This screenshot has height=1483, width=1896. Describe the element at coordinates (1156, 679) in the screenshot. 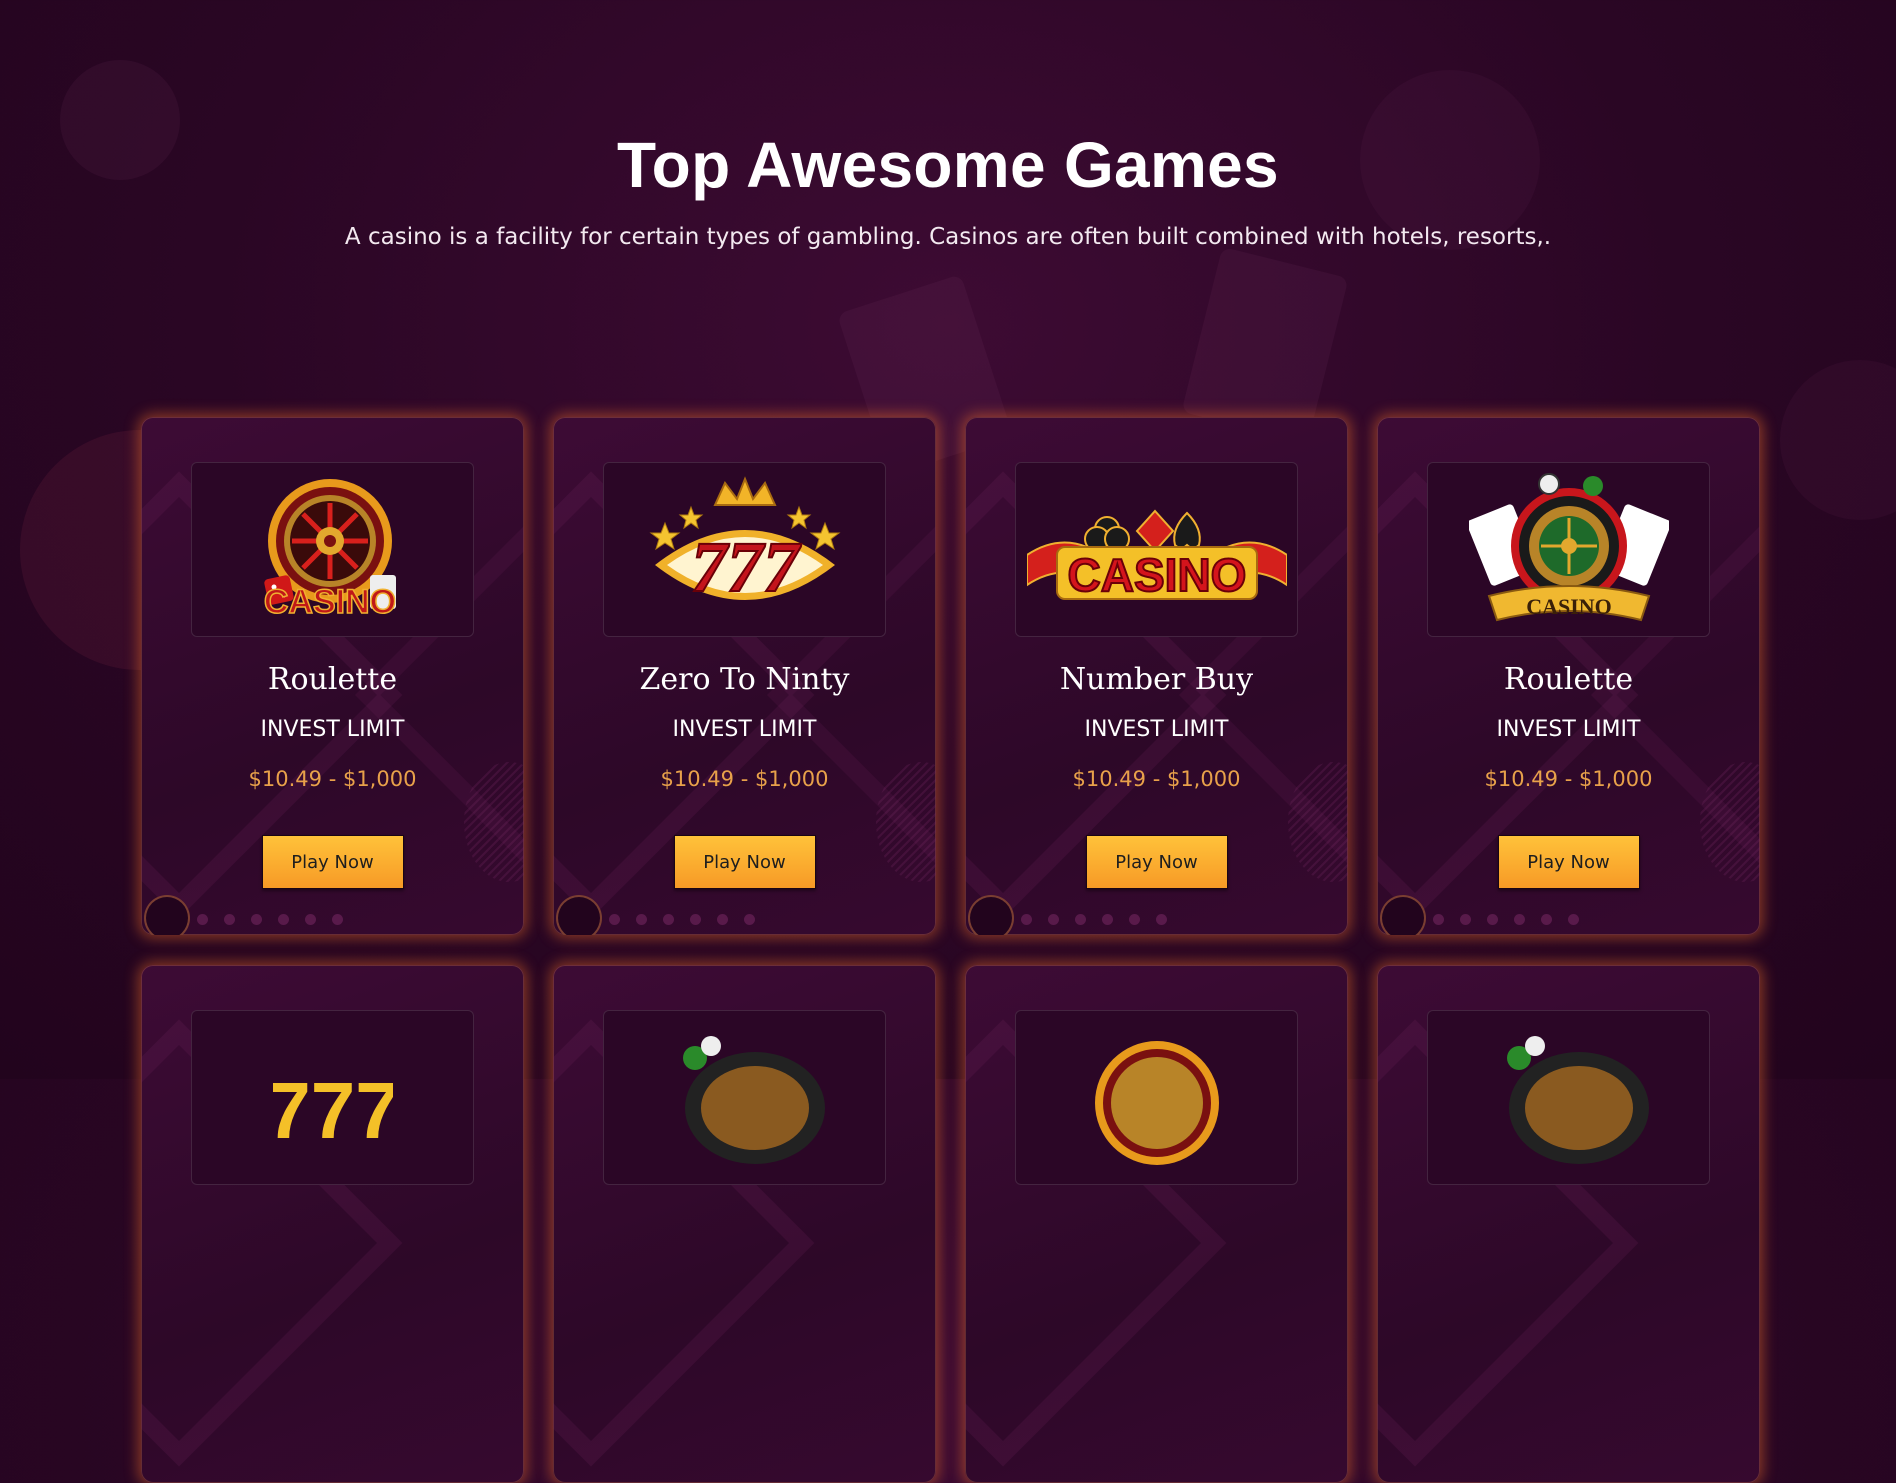

I see `game-name: Number Buy` at that location.